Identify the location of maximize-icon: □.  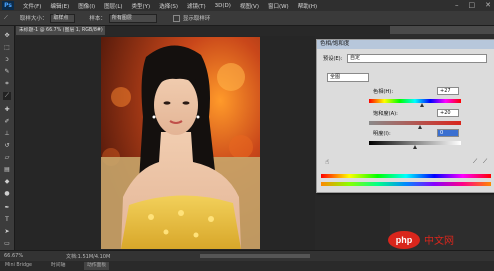
(472, 5).